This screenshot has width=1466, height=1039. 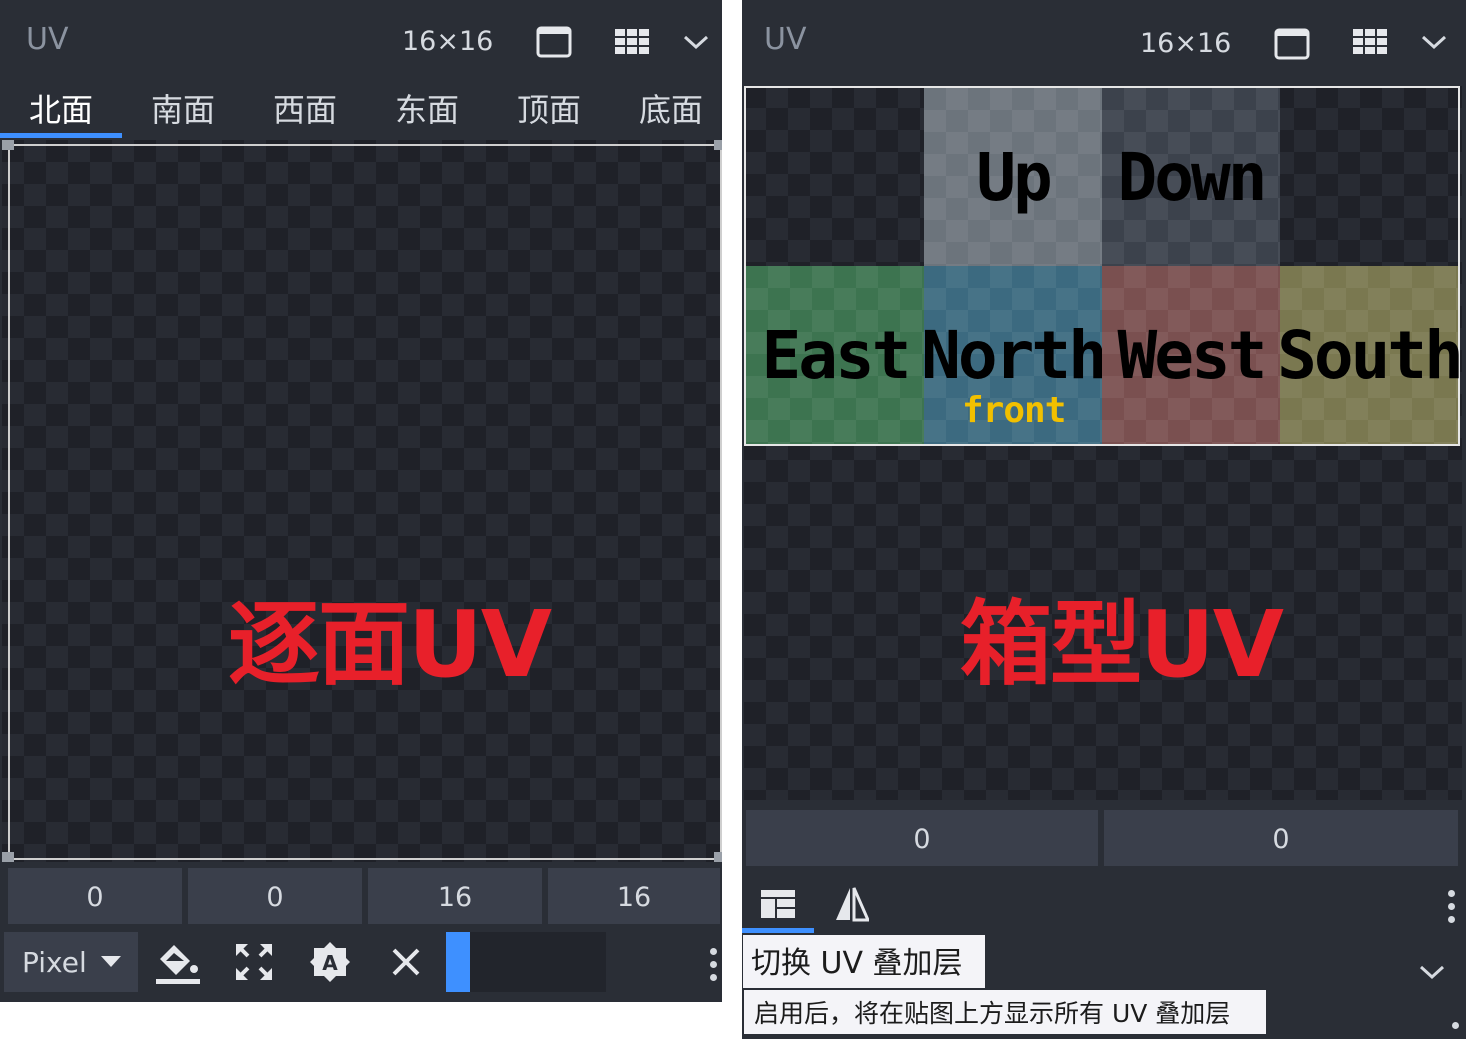 I want to click on uv-overlay-icon, so click(x=778, y=904).